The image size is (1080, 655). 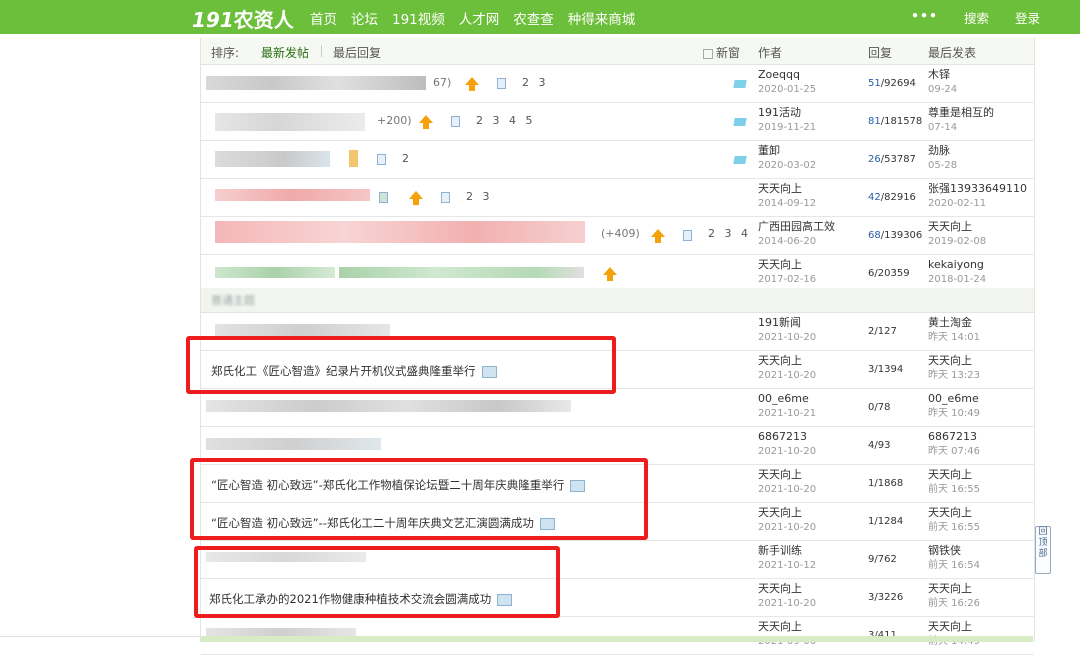 What do you see at coordinates (1043, 550) in the screenshot?
I see `back-to-top-button: 回顶部` at bounding box center [1043, 550].